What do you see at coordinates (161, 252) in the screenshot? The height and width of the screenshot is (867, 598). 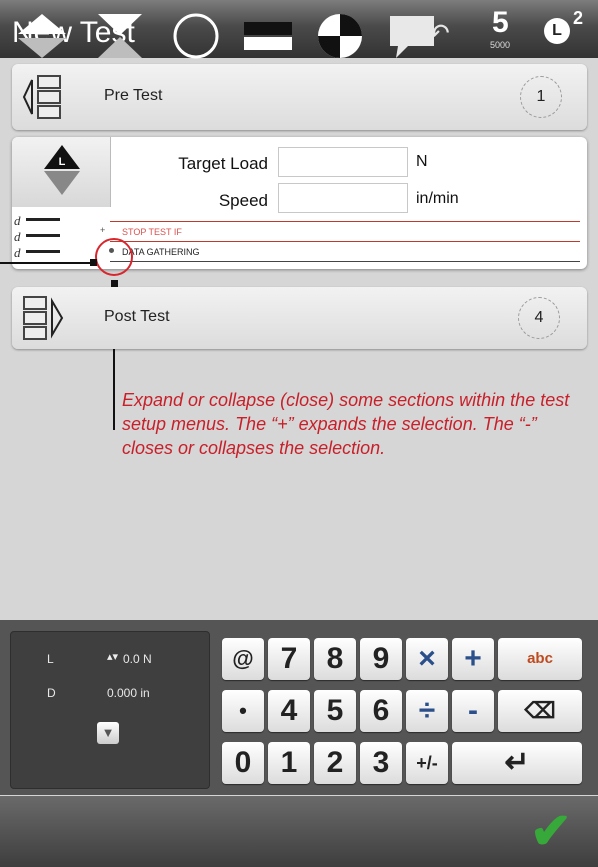 I see `data-gathering-label: DATA GATHERING` at bounding box center [161, 252].